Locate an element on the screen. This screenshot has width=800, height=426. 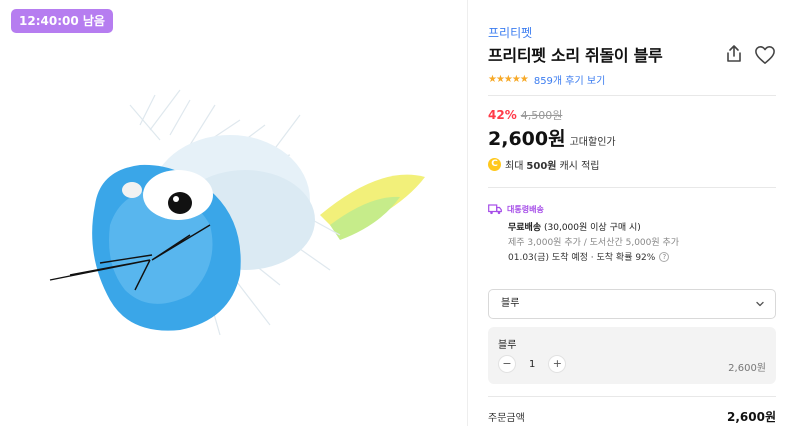
quantity-increase-button: + is located at coordinates (557, 364).